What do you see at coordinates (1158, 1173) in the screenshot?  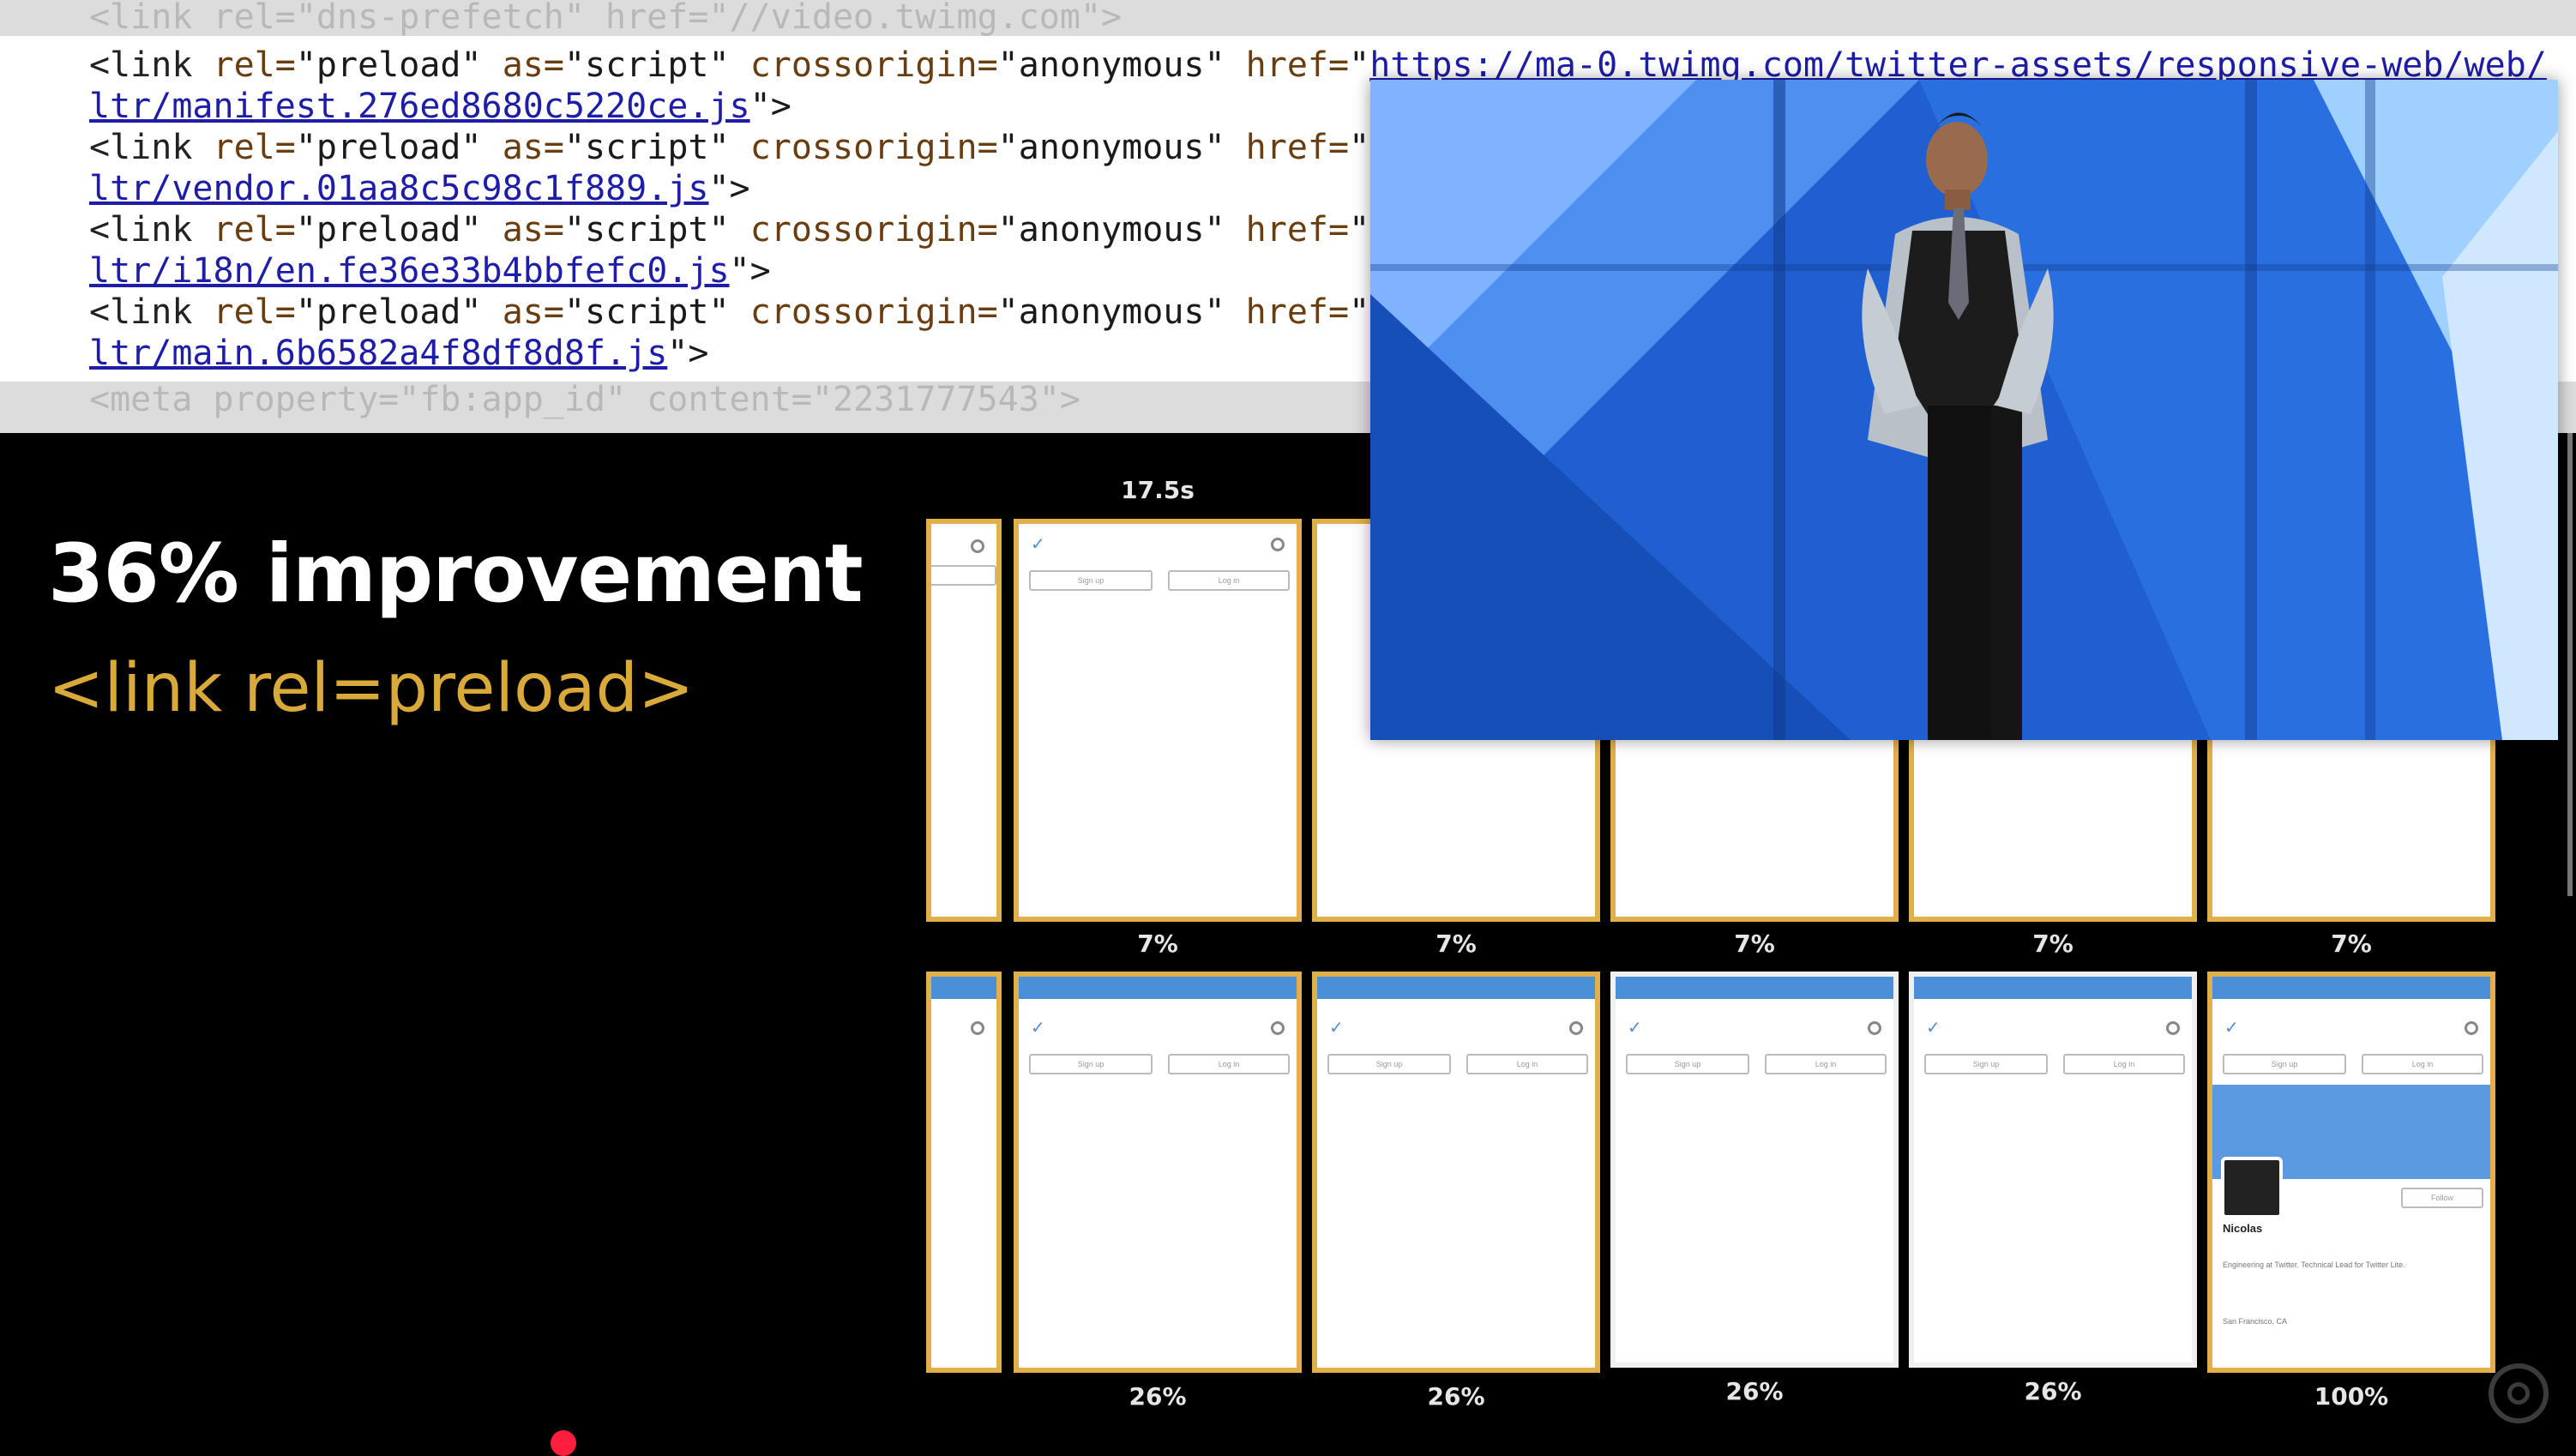 I see `filmstrip-frame-bottom-1: ✓ Sign up Log in` at bounding box center [1158, 1173].